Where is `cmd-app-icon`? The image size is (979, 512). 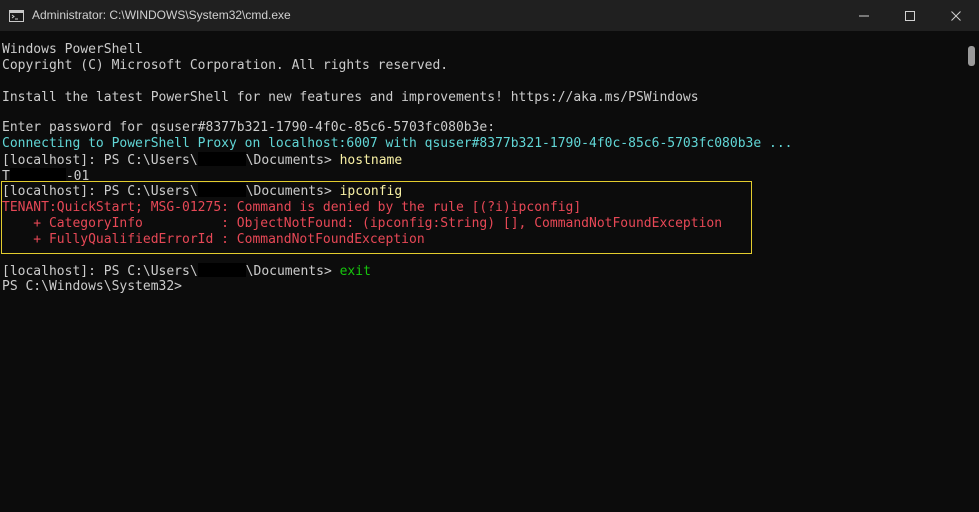 cmd-app-icon is located at coordinates (16, 15).